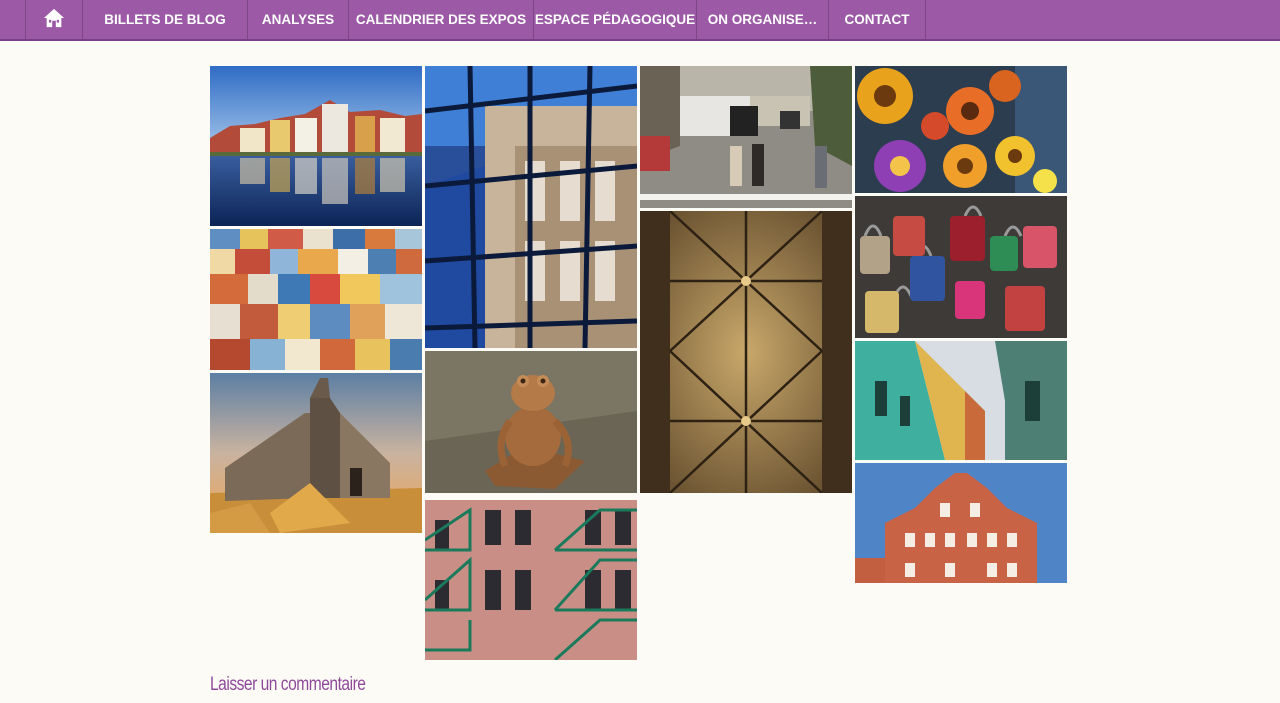 Image resolution: width=1280 pixels, height=703 pixels. I want to click on gallery-photo-glass-facade, so click(531, 207).